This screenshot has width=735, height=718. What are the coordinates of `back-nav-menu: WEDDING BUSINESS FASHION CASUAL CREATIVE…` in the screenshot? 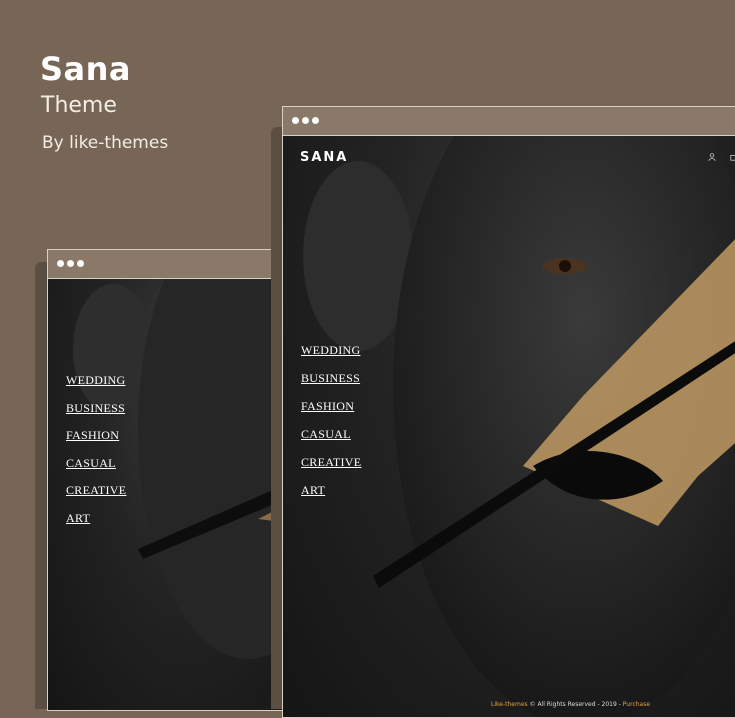 It's located at (96, 449).